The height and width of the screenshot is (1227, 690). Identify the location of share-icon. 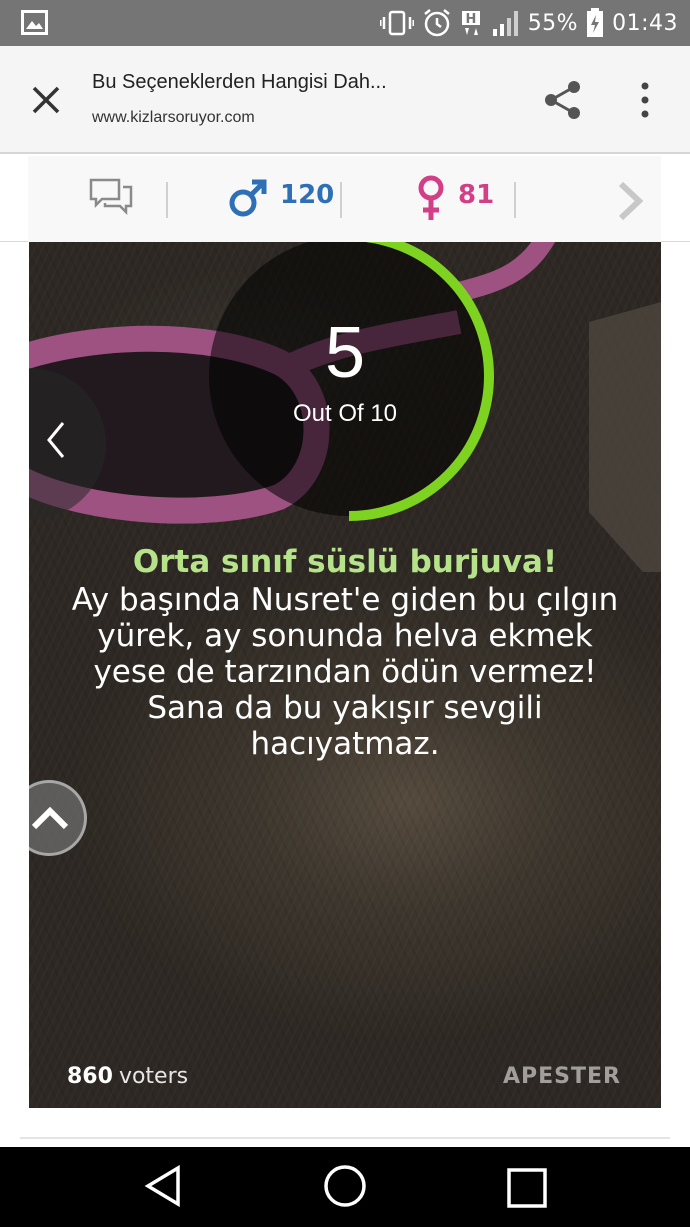
(563, 100).